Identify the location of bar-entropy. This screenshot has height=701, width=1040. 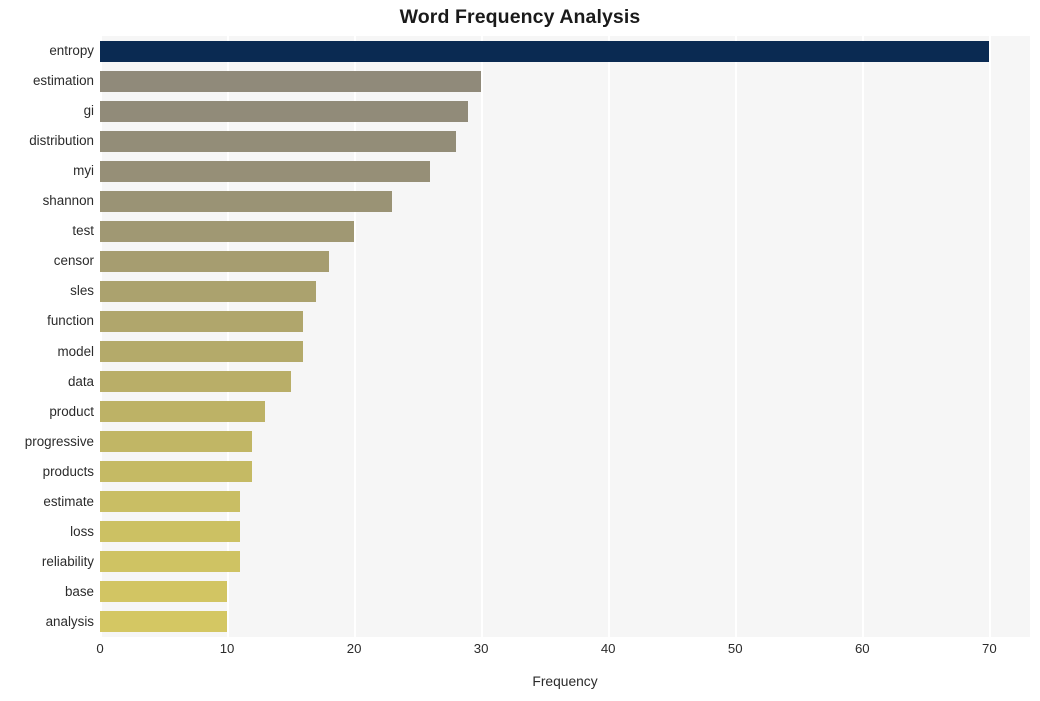
(545, 51).